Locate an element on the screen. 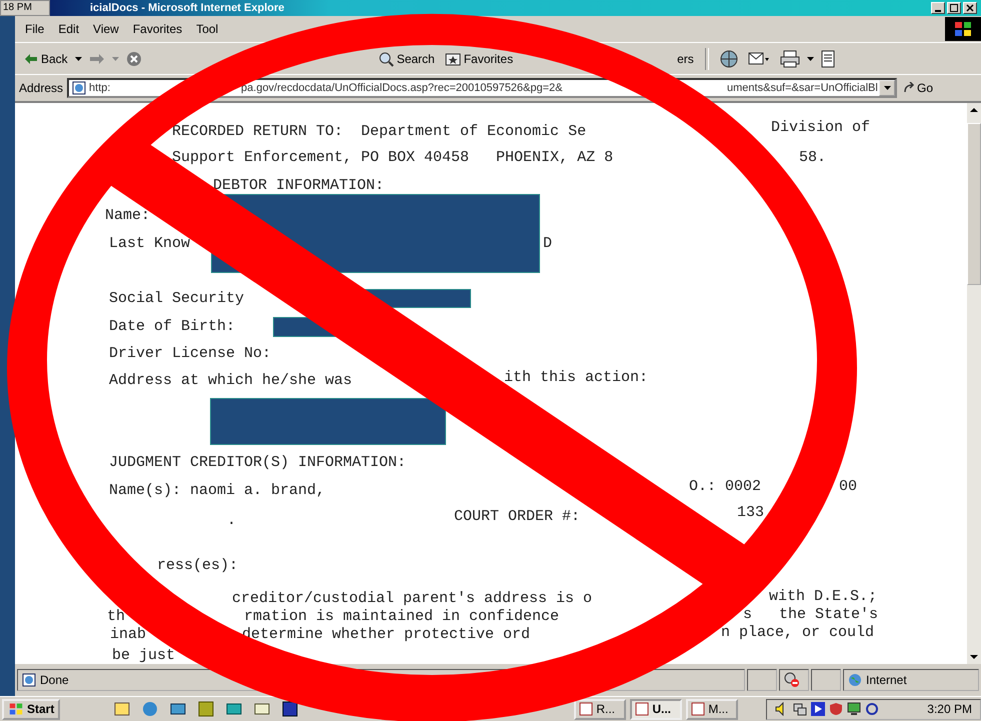 This screenshot has height=721, width=981. document-text: Division of is located at coordinates (820, 128).